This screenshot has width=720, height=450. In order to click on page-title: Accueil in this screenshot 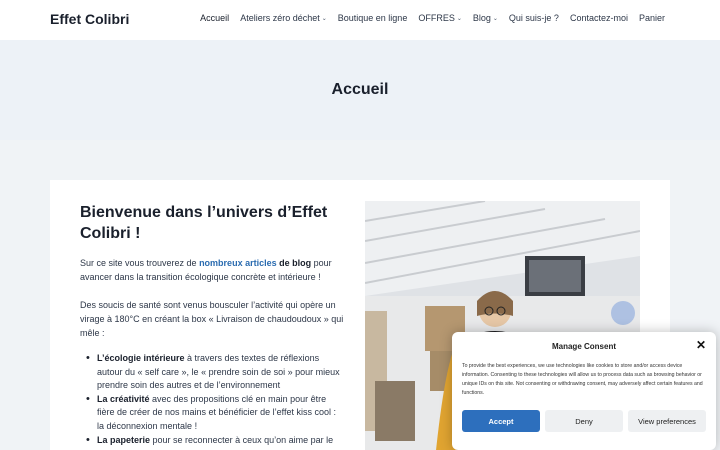, I will do `click(360, 89)`.